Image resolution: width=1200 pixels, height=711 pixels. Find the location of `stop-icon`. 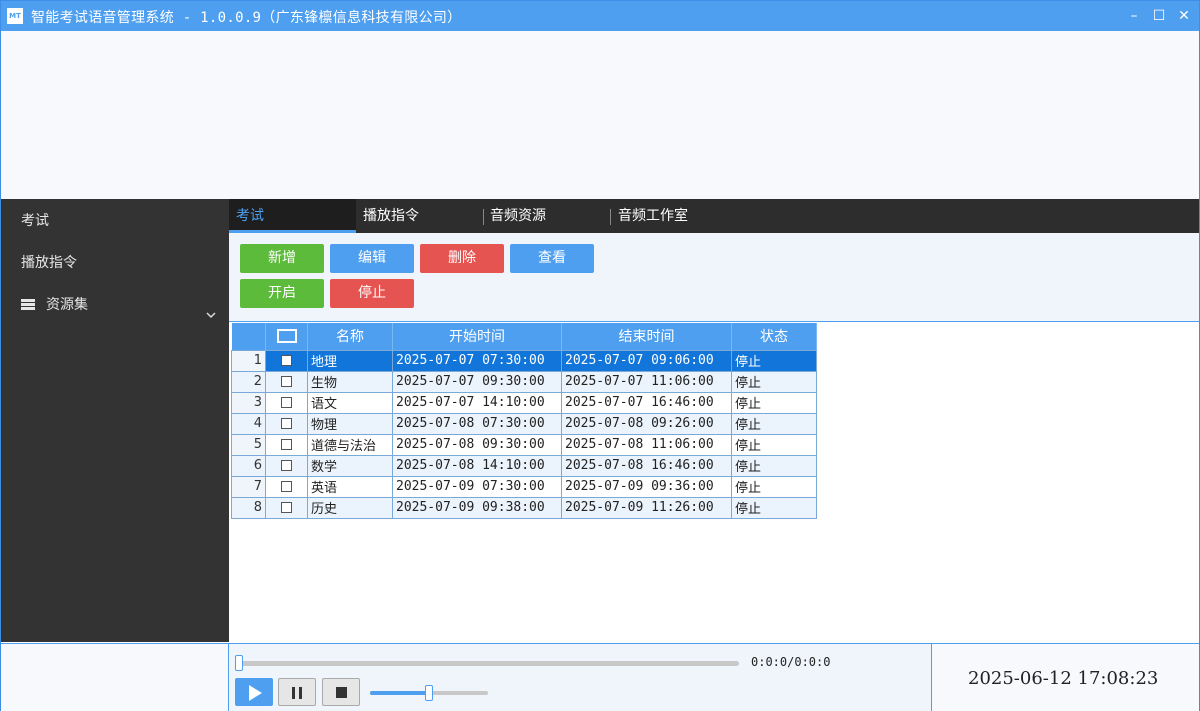

stop-icon is located at coordinates (341, 692).